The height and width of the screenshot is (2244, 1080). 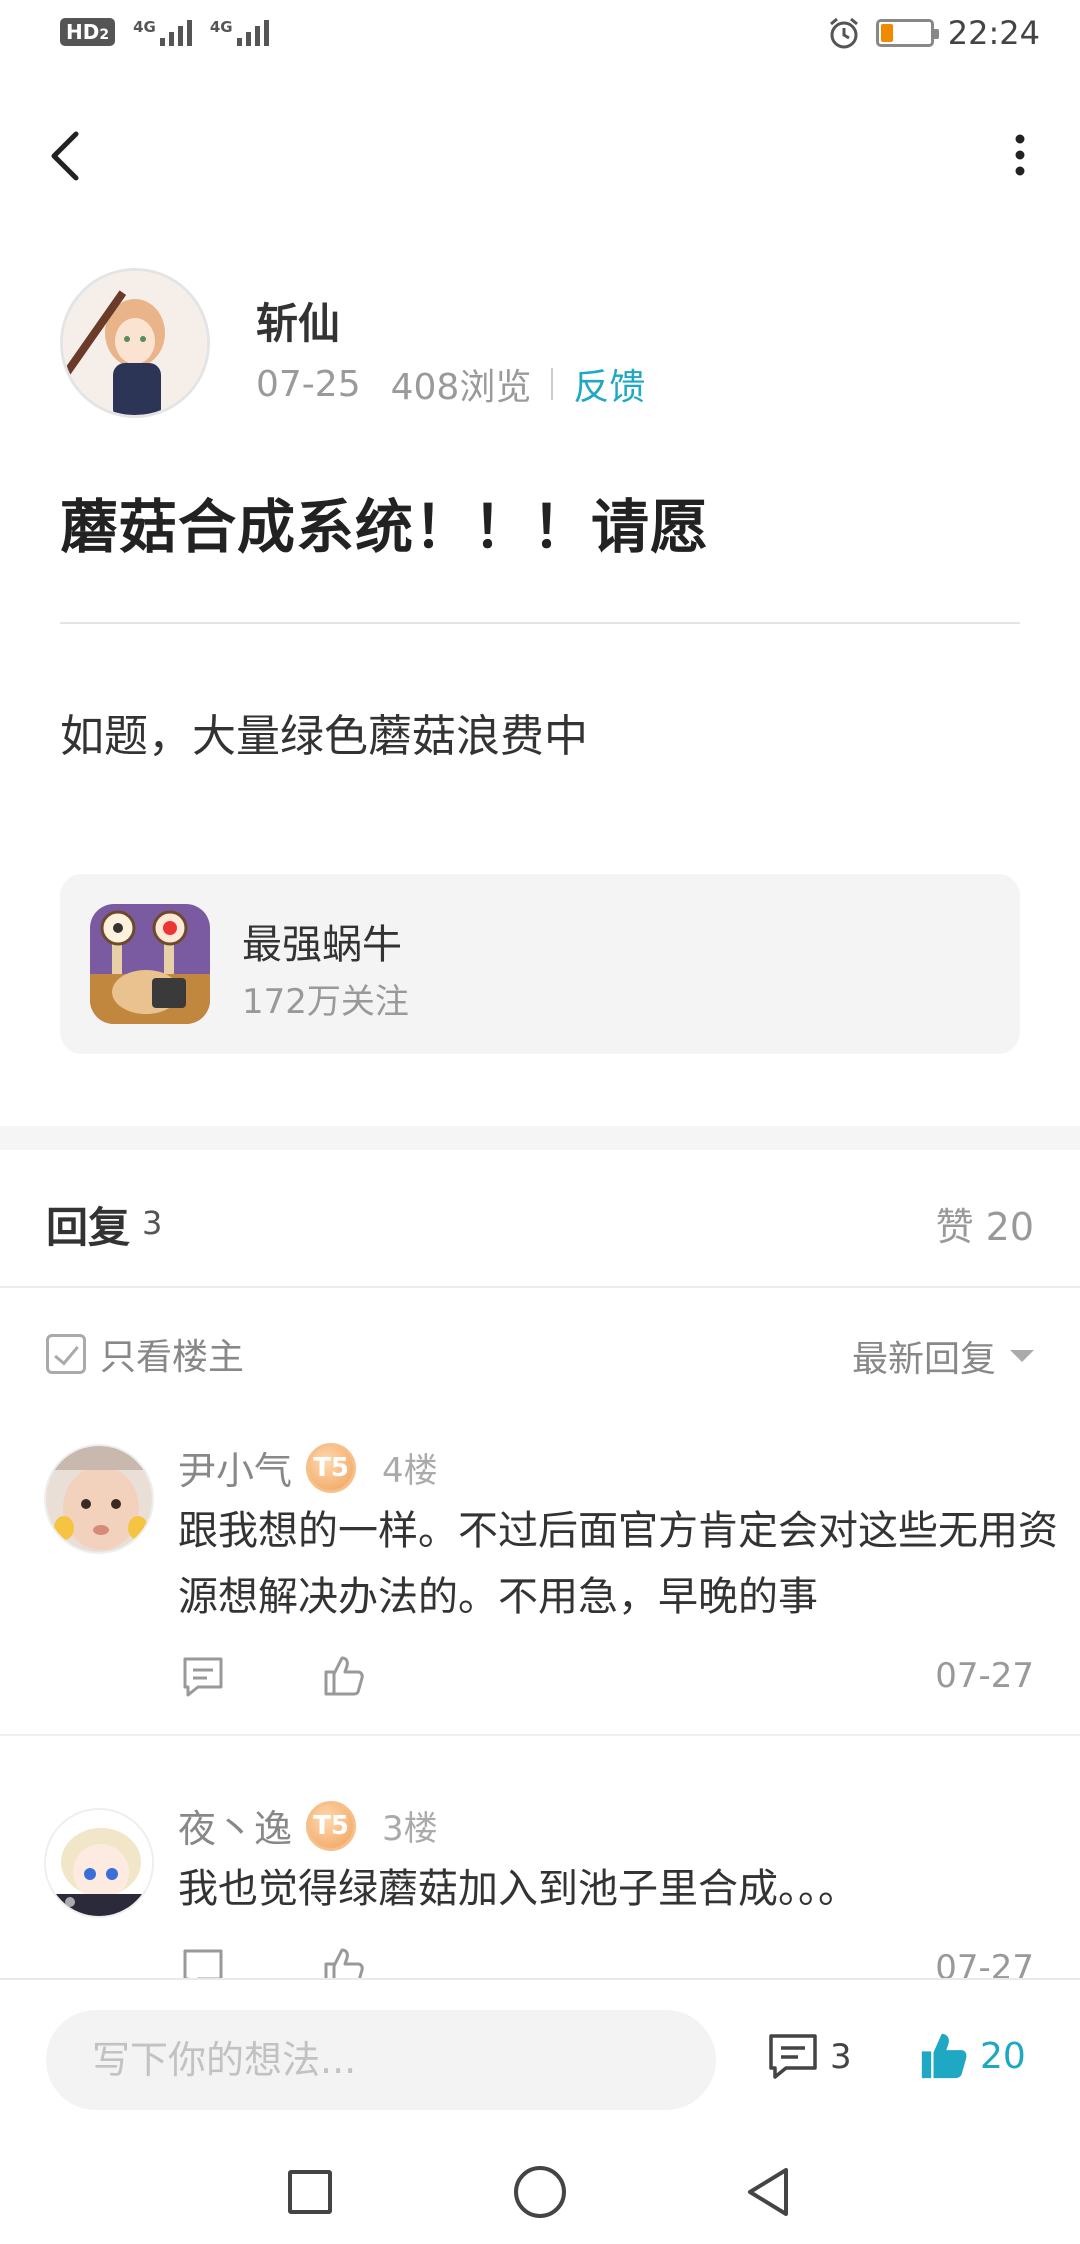 I want to click on back-button, so click(x=70, y=155).